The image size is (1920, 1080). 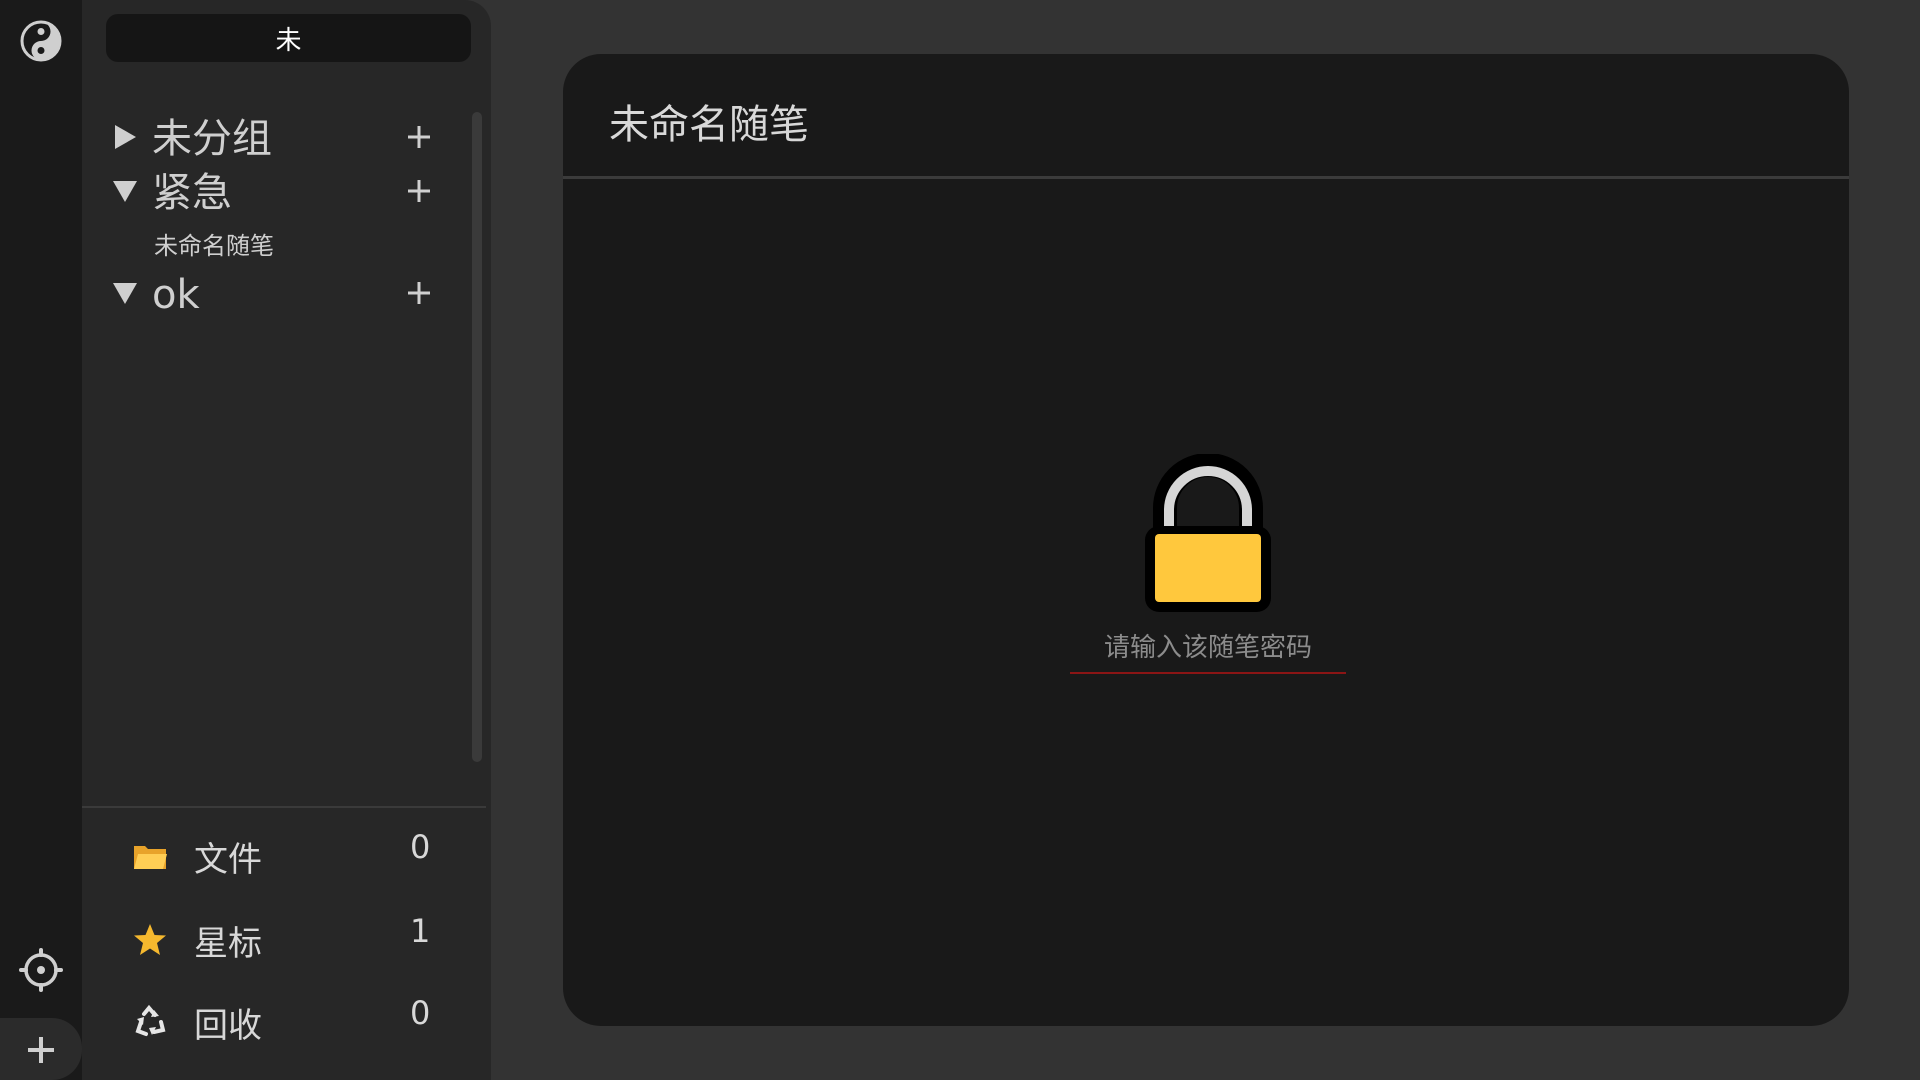 What do you see at coordinates (282, 939) in the screenshot?
I see `stat-starred: 星标 1` at bounding box center [282, 939].